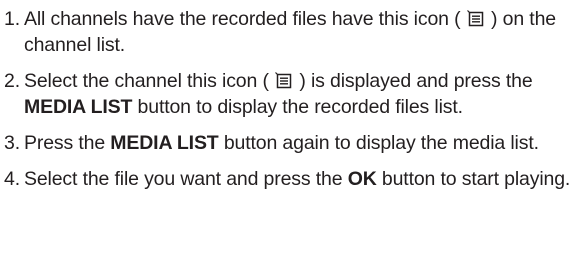  I want to click on step-number: 2., so click(12, 81).